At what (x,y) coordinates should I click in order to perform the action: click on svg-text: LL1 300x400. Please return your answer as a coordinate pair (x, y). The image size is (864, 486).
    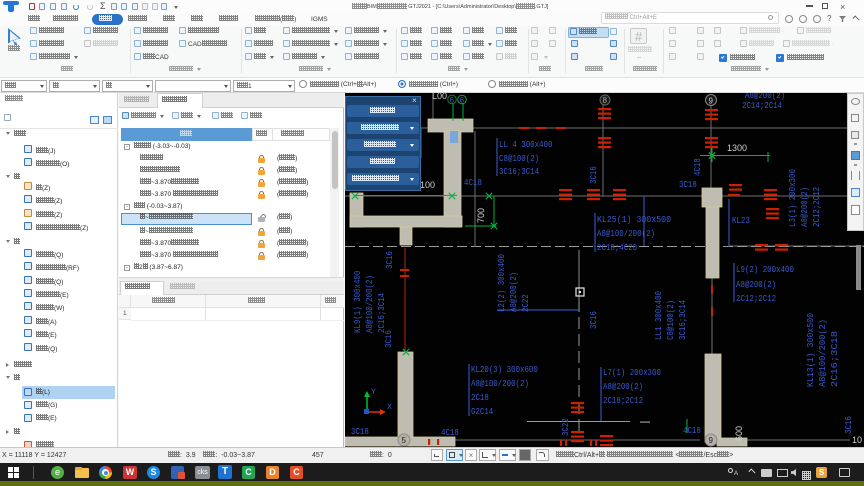
    Looking at the image, I should click on (659, 315).